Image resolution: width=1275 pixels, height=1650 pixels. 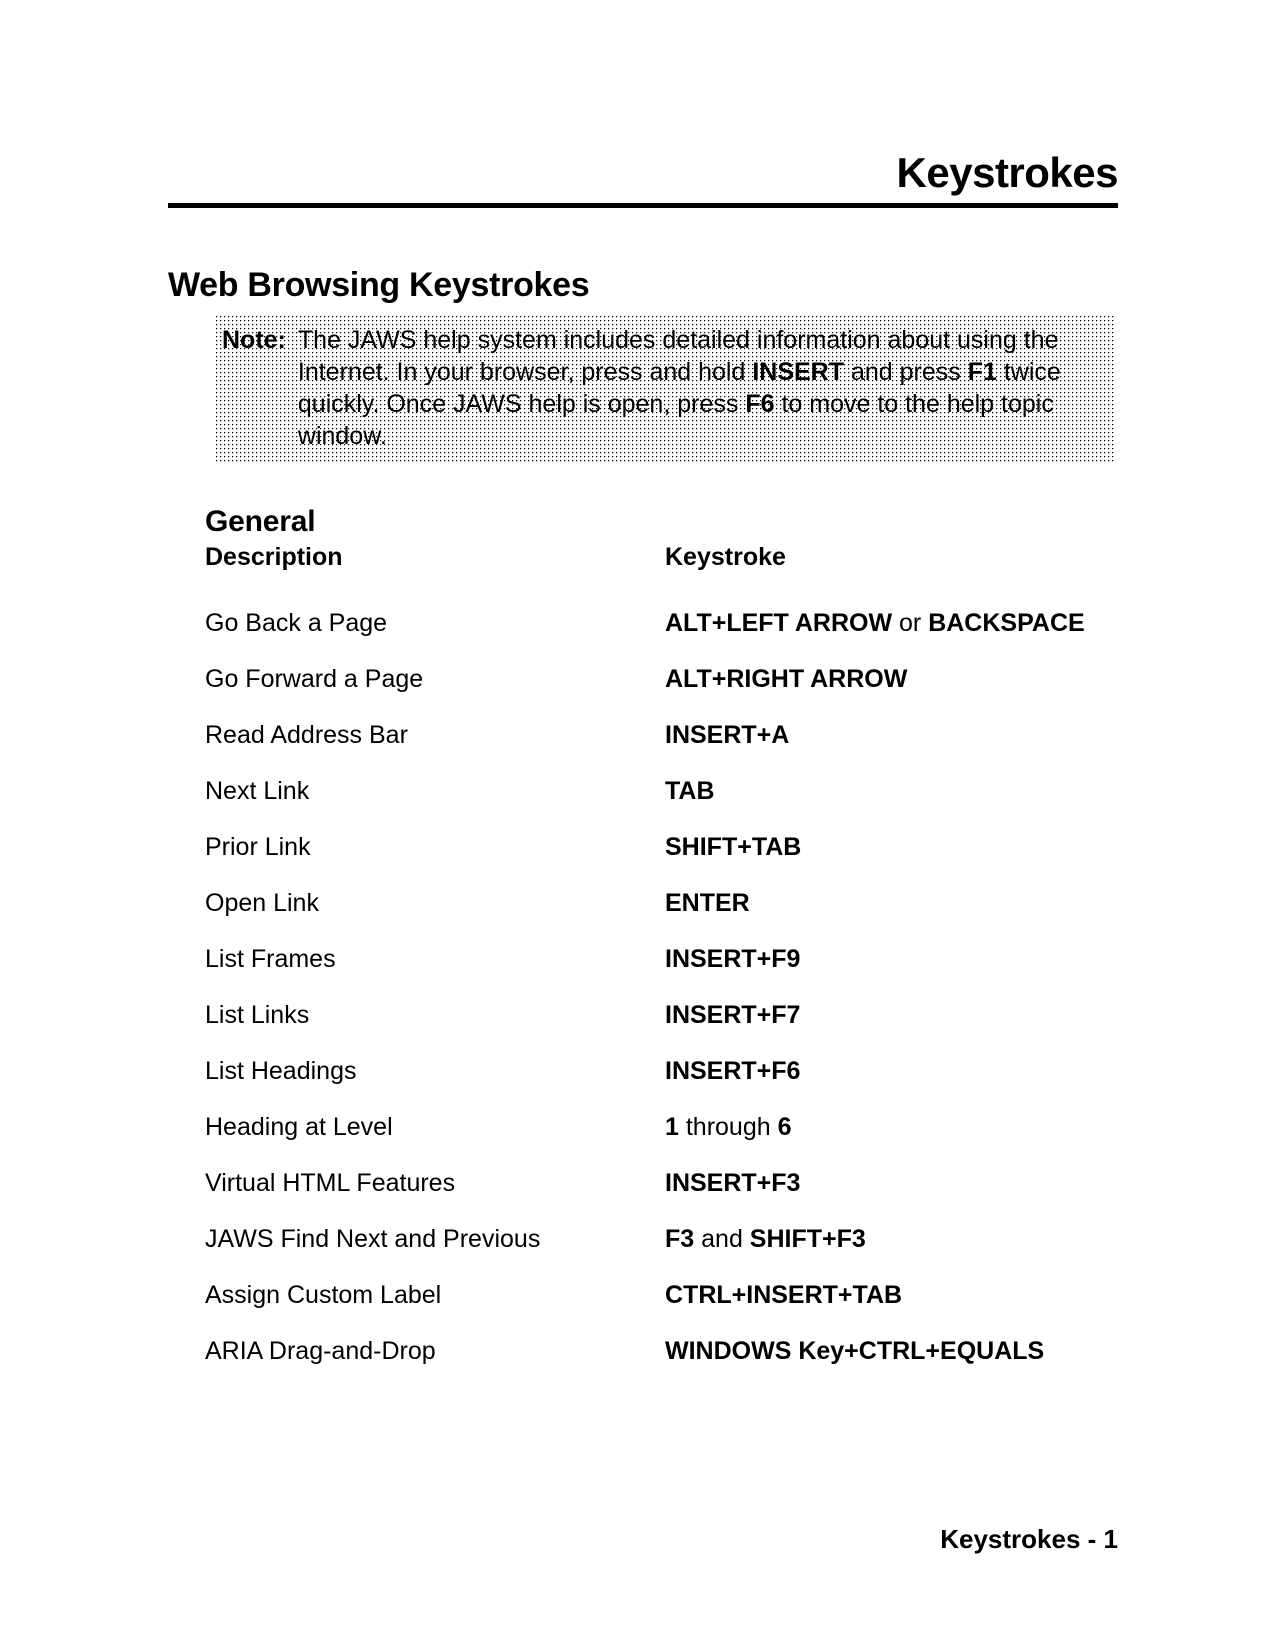 I want to click on cell-description: Open Link, so click(x=262, y=903).